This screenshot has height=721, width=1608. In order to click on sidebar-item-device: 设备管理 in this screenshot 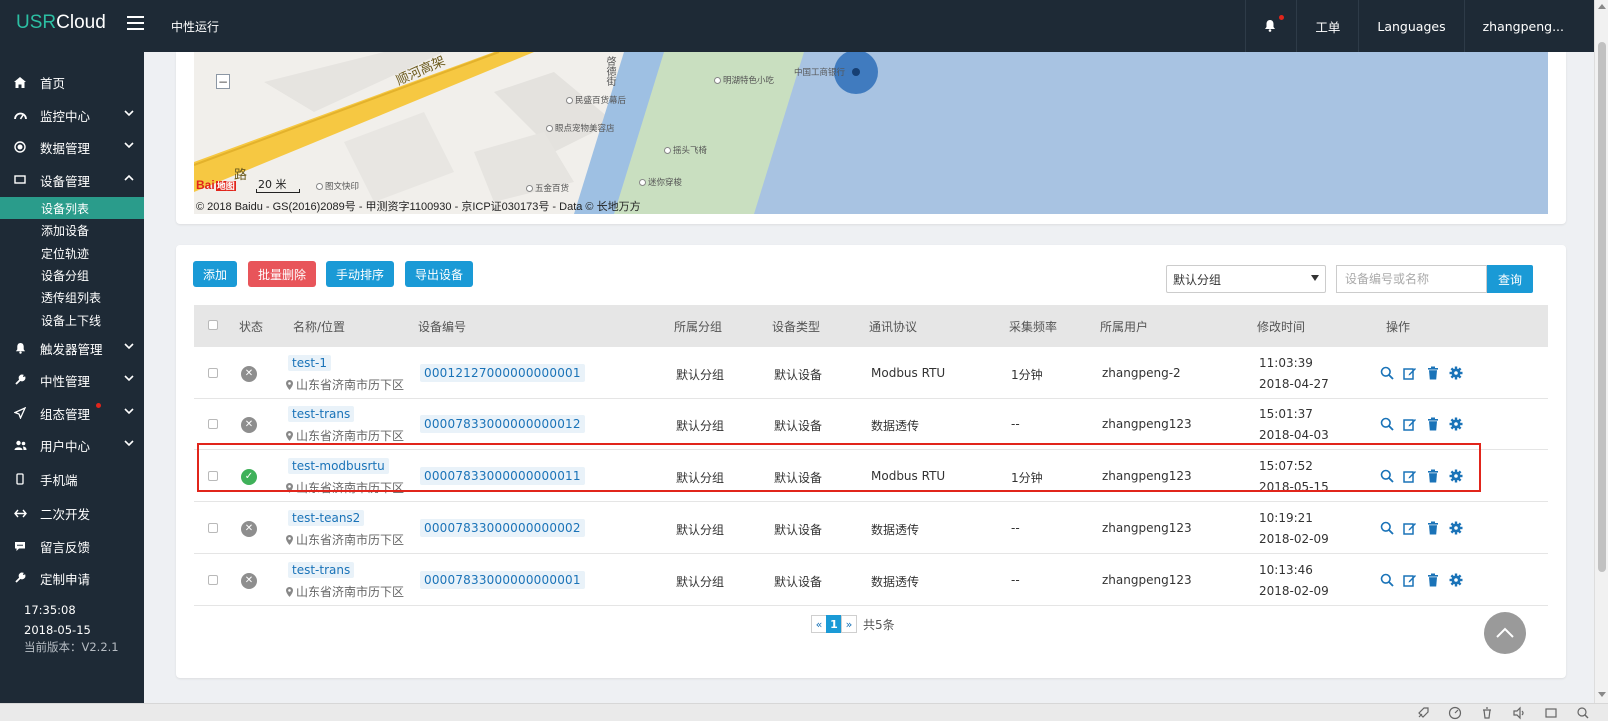, I will do `click(72, 180)`.